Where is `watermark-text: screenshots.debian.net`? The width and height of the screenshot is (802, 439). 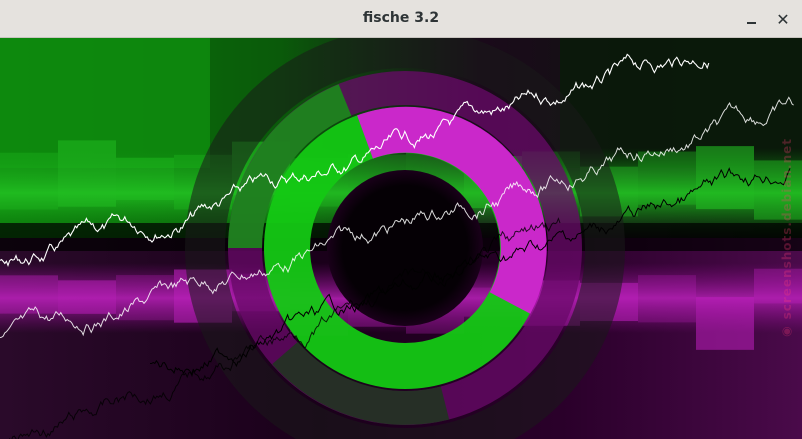 watermark-text: screenshots.debian.net is located at coordinates (787, 229).